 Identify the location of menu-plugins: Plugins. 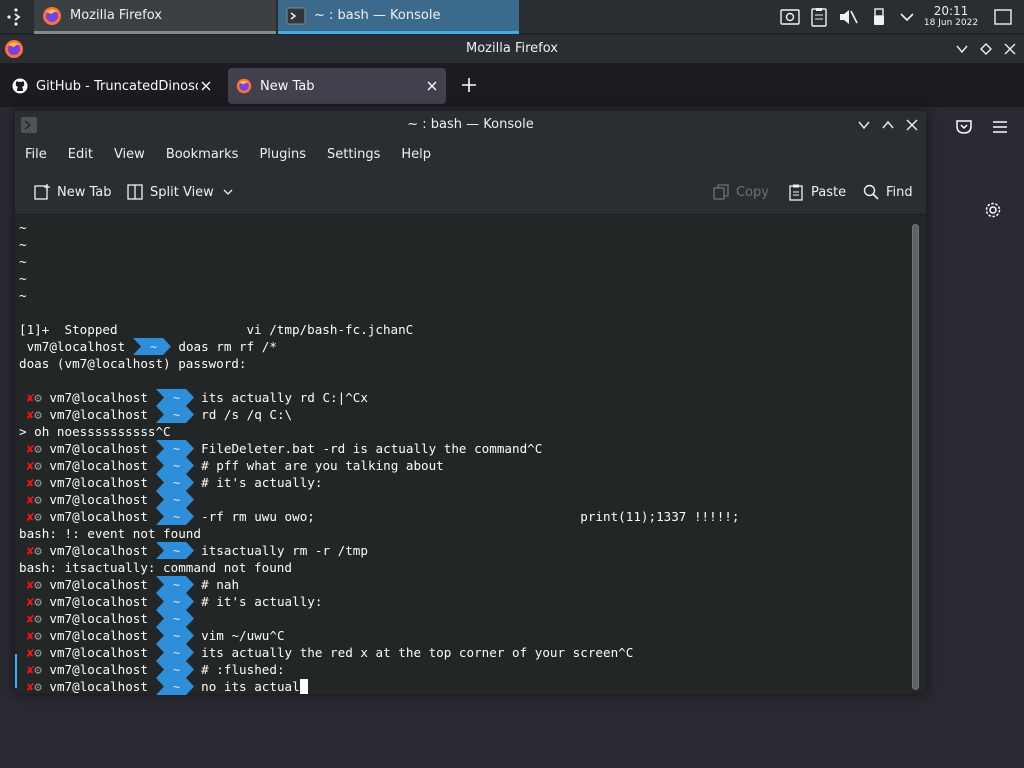
(282, 154).